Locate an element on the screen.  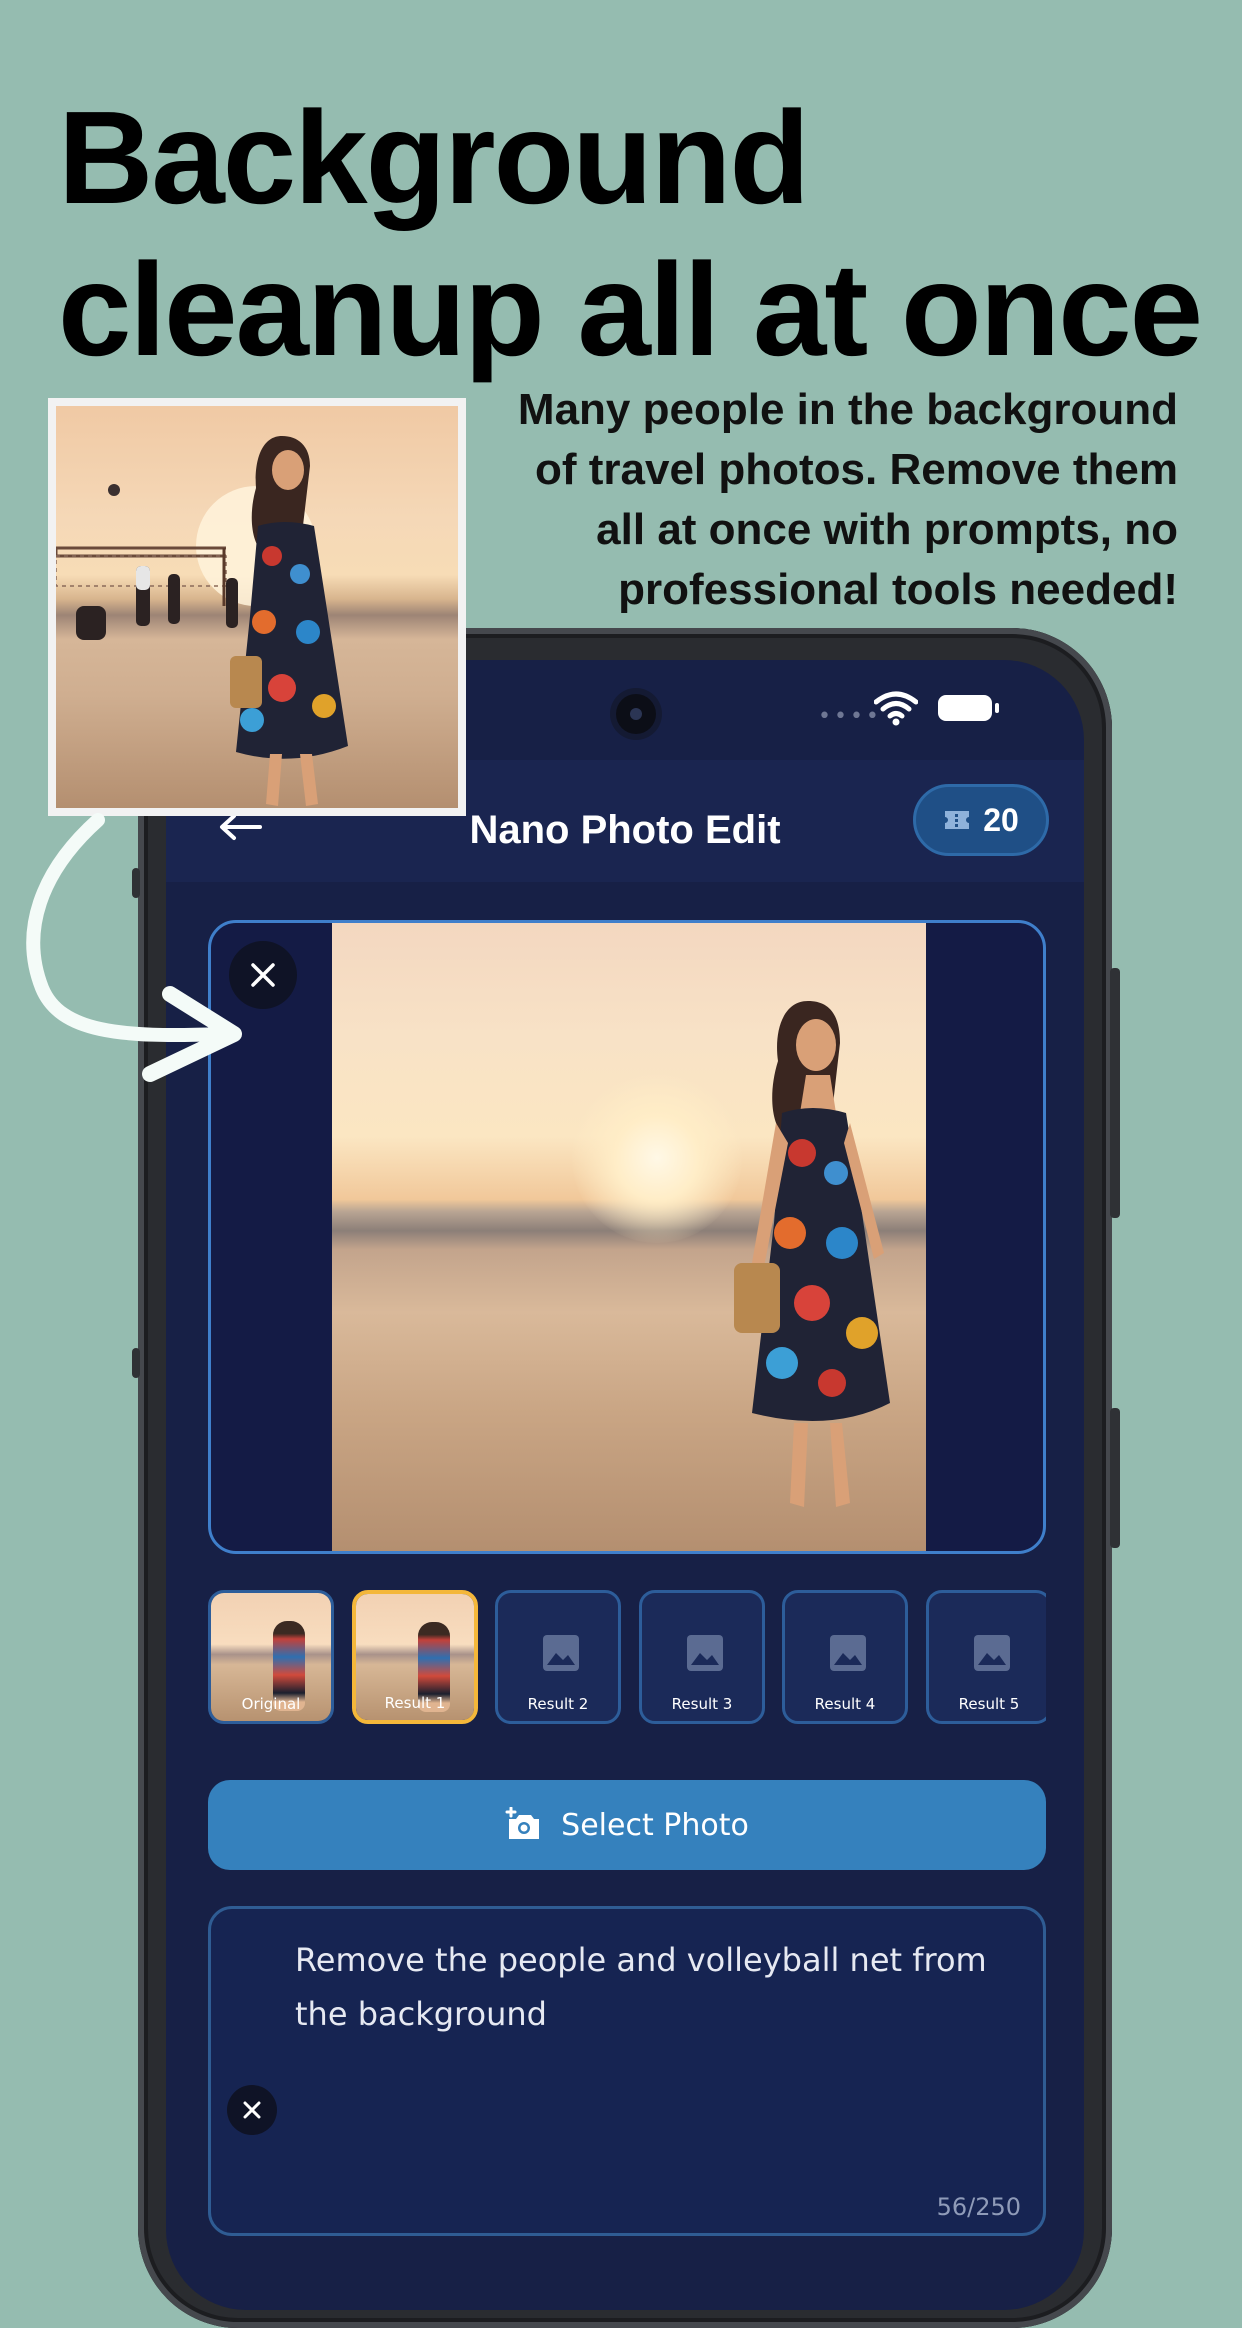
credits-count: 20 is located at coordinates (1001, 819).